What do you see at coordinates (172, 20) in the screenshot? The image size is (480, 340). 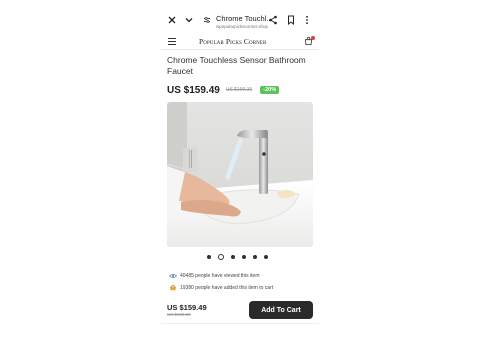 I see `close-icon` at bounding box center [172, 20].